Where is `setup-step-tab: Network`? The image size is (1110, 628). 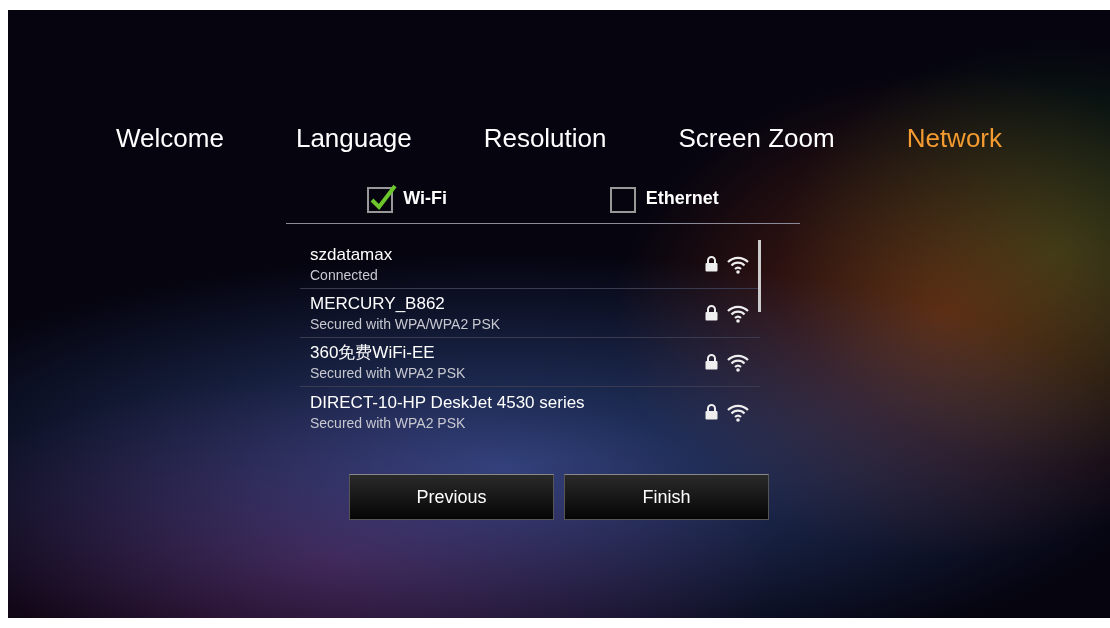 setup-step-tab: Network is located at coordinates (954, 138).